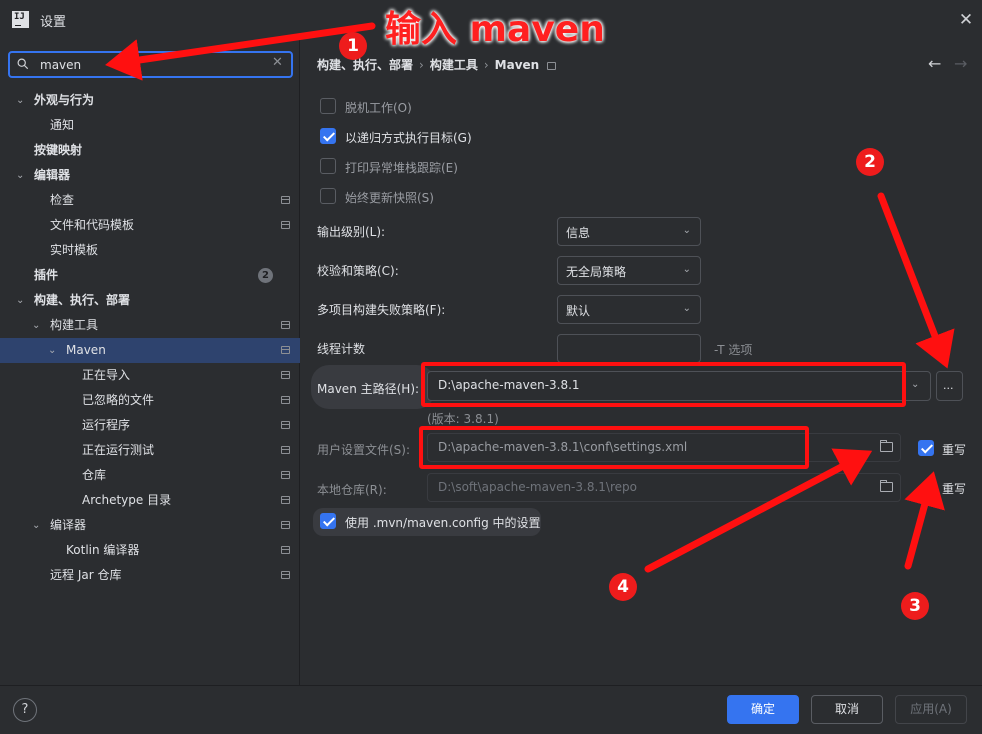 Image resolution: width=982 pixels, height=734 pixels. I want to click on recursive-label: 以递归方式执行目标(G), so click(408, 138).